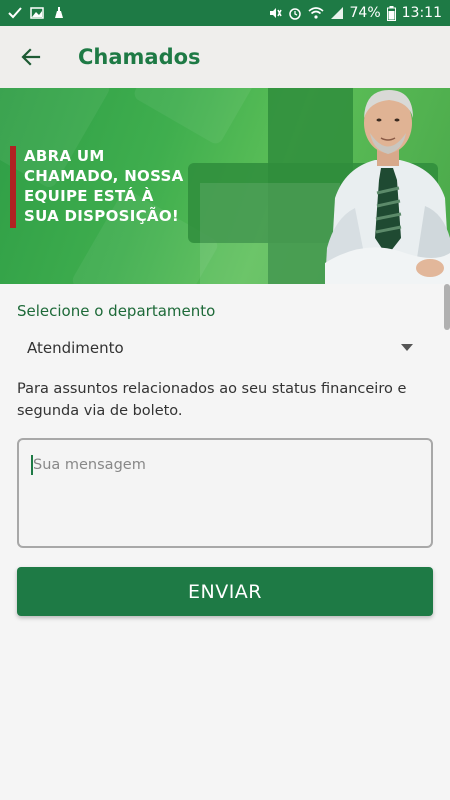 This screenshot has height=800, width=450. What do you see at coordinates (275, 13) in the screenshot?
I see `mute-icon` at bounding box center [275, 13].